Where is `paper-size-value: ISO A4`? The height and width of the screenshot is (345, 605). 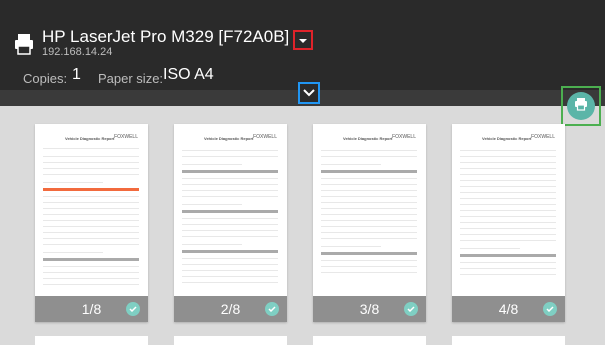 paper-size-value: ISO A4 is located at coordinates (188, 75).